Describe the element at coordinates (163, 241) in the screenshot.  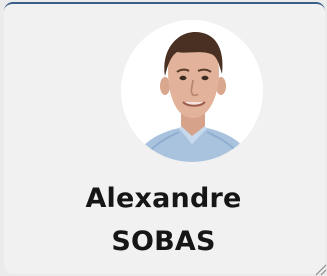
I see `profile-last-name: SOBAS` at that location.